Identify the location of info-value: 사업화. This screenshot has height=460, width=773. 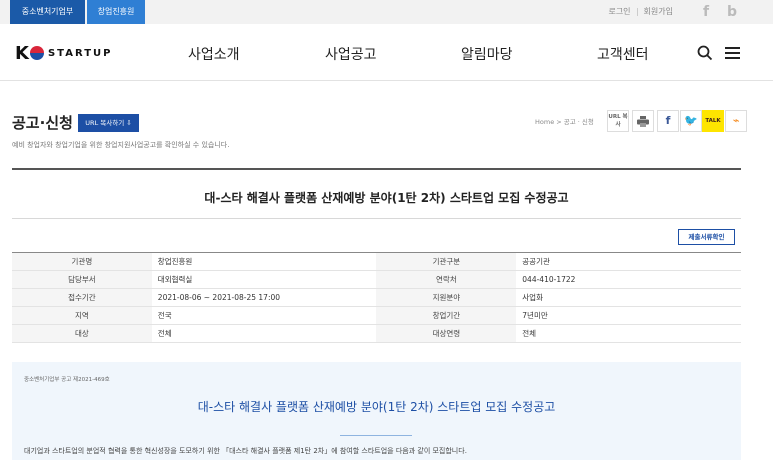
(628, 297).